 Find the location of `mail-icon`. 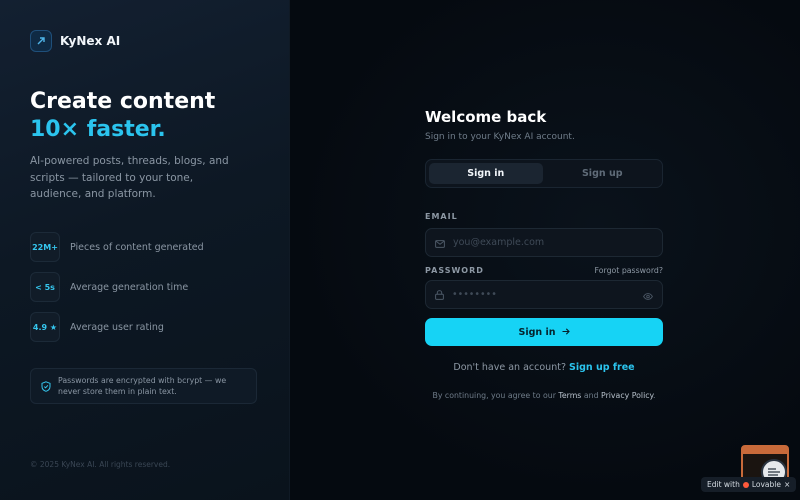

mail-icon is located at coordinates (440, 242).